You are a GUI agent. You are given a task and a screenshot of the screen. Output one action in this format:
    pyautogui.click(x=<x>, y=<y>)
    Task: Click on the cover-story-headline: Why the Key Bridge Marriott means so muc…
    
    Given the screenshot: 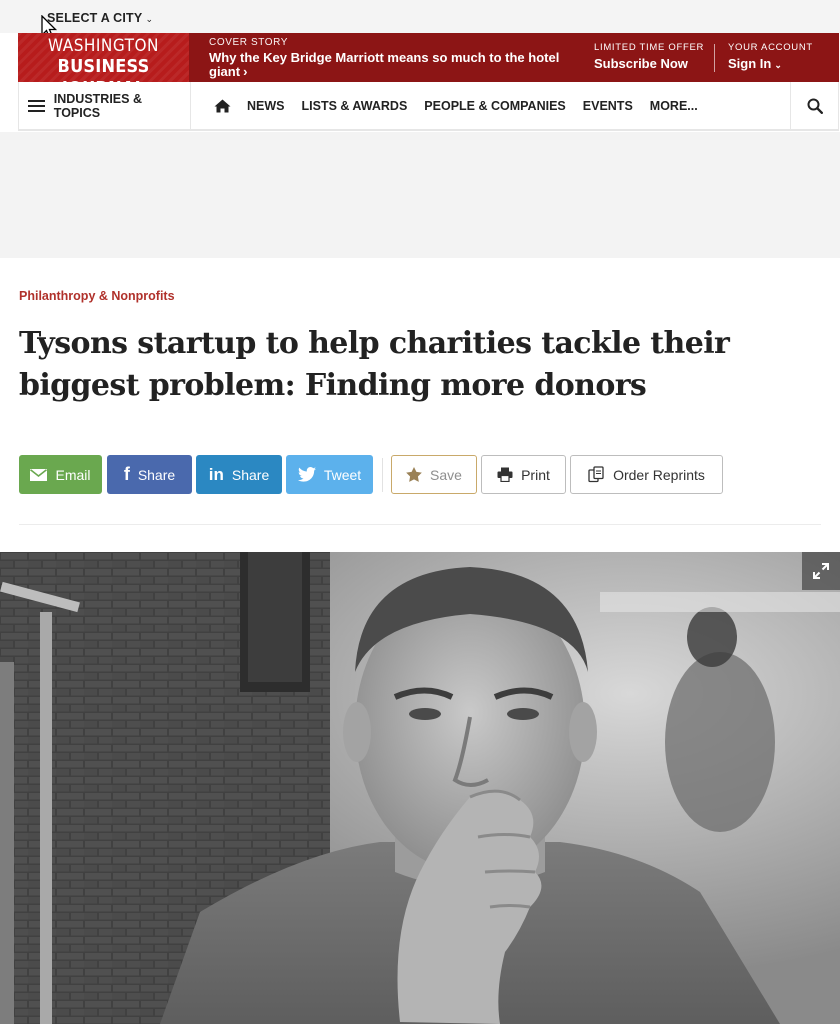 What is the action you would take?
    pyautogui.click(x=384, y=64)
    